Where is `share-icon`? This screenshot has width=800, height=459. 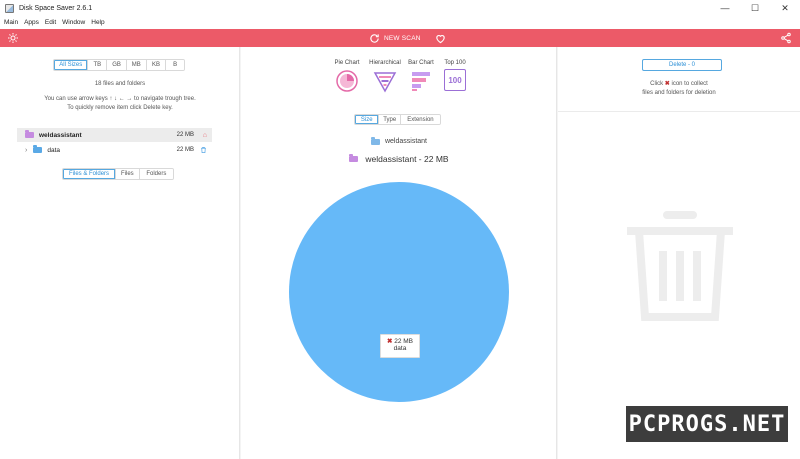
share-icon is located at coordinates (786, 38).